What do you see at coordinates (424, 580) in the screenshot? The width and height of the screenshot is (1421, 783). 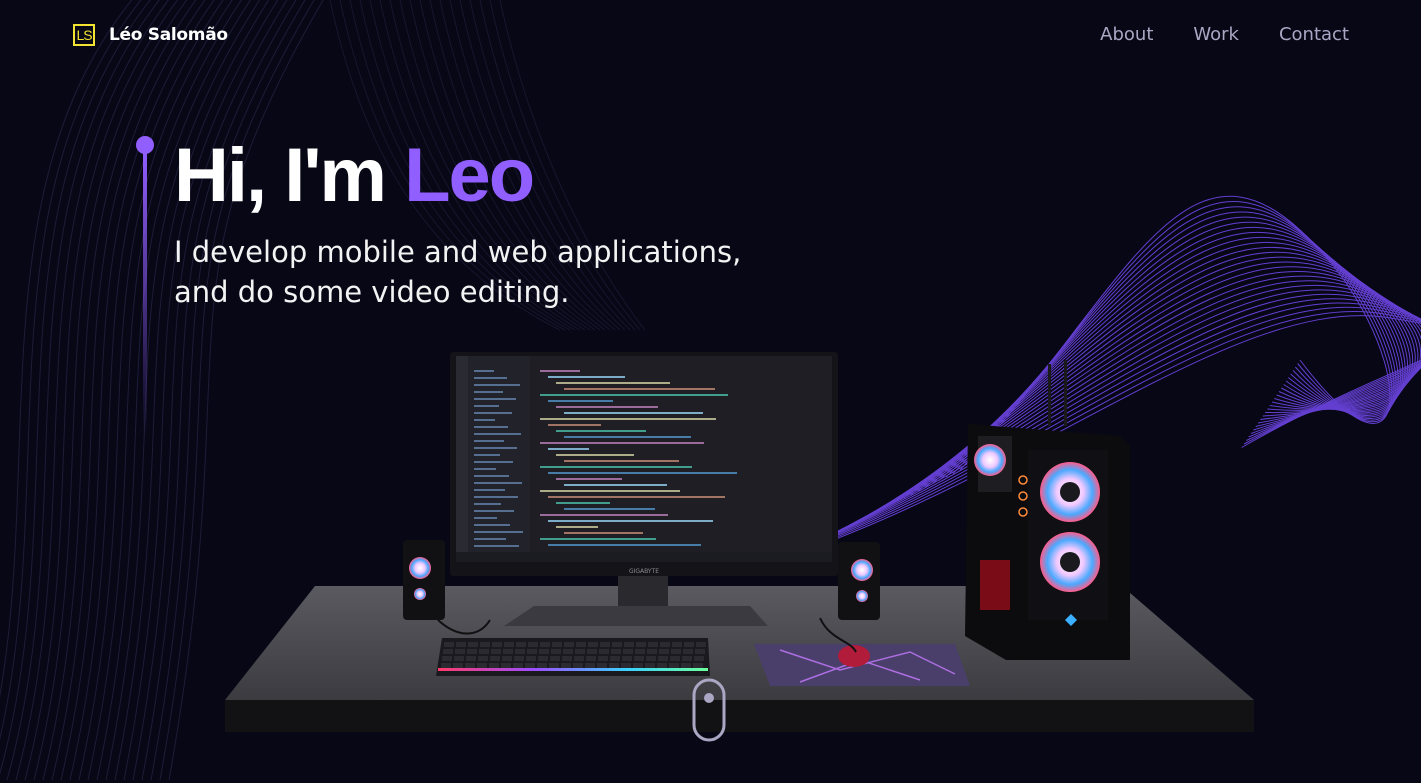 I see `left-speaker` at bounding box center [424, 580].